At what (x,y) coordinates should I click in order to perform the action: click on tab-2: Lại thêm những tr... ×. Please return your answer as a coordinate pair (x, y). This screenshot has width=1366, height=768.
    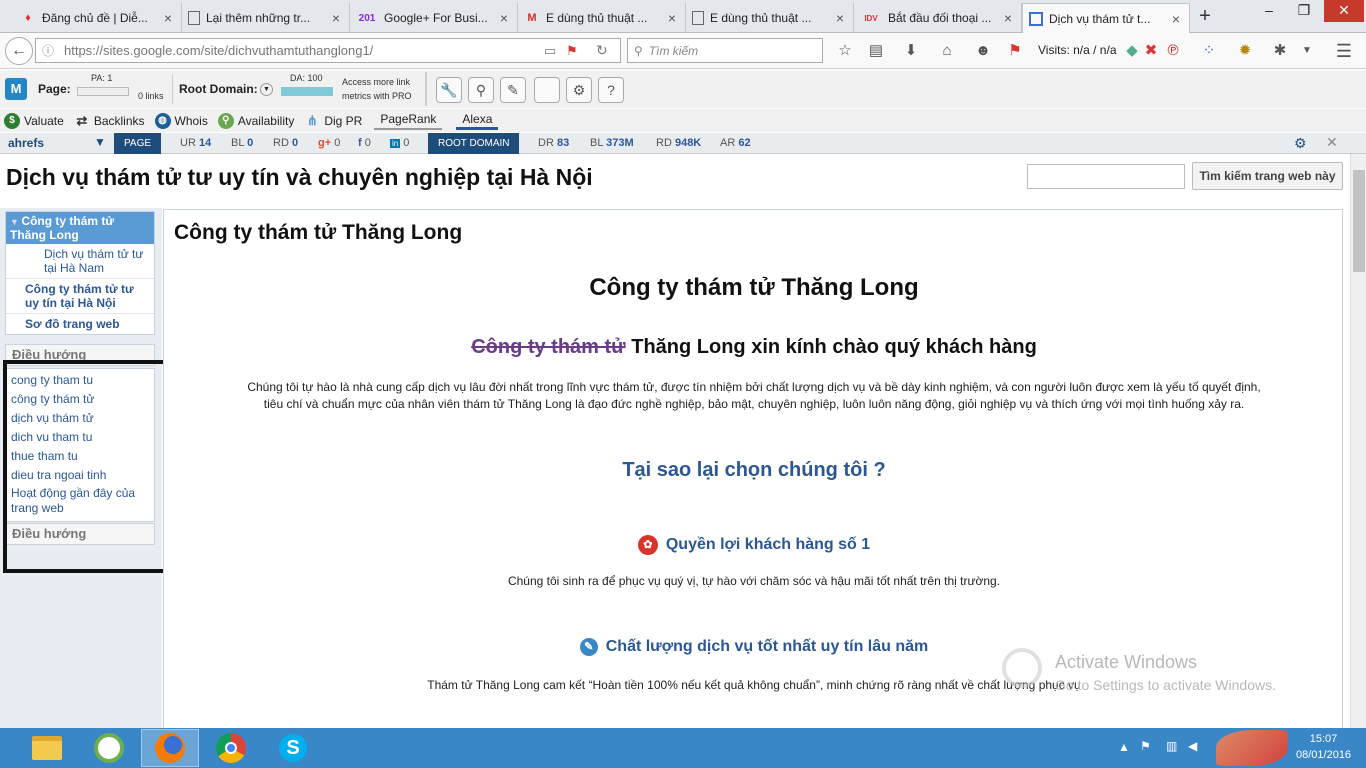
    Looking at the image, I should click on (266, 18).